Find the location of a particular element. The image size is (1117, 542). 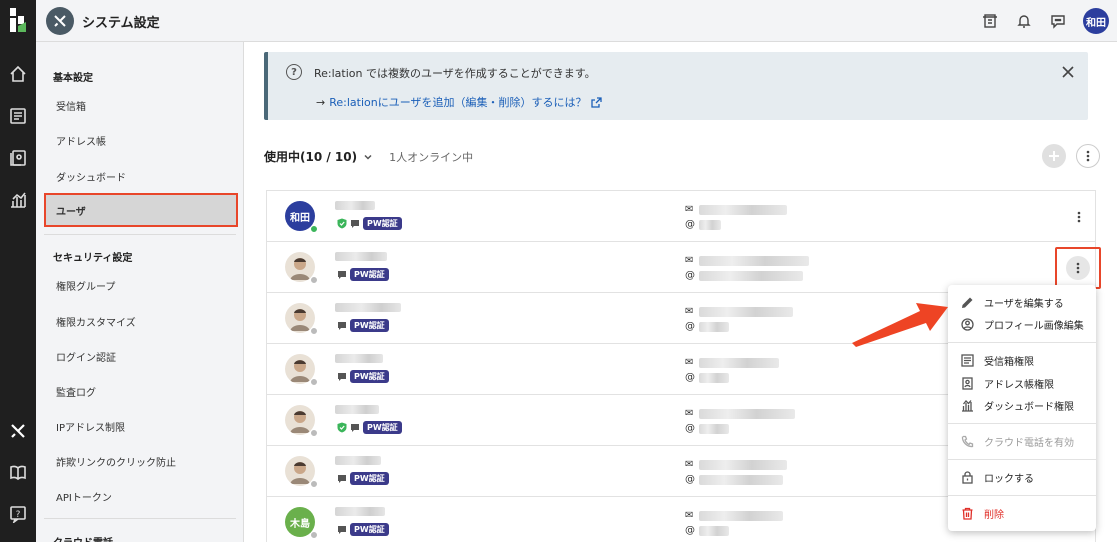

whats-new-icon is located at coordinates (990, 21).